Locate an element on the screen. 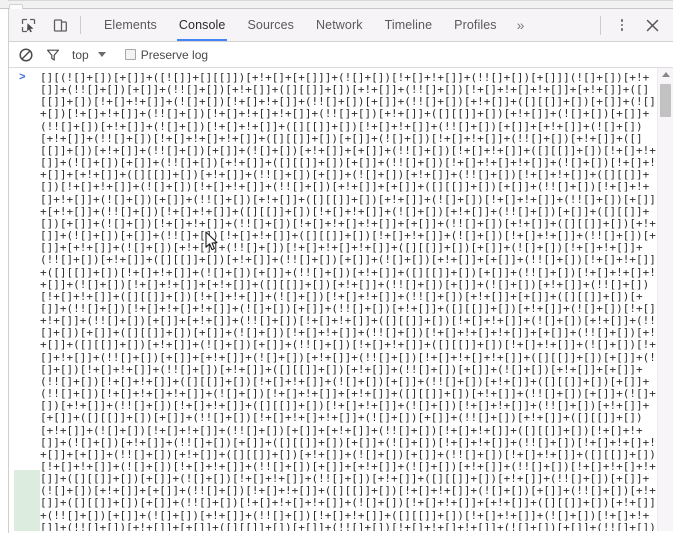 The image size is (673, 533). close-icon is located at coordinates (652, 25).